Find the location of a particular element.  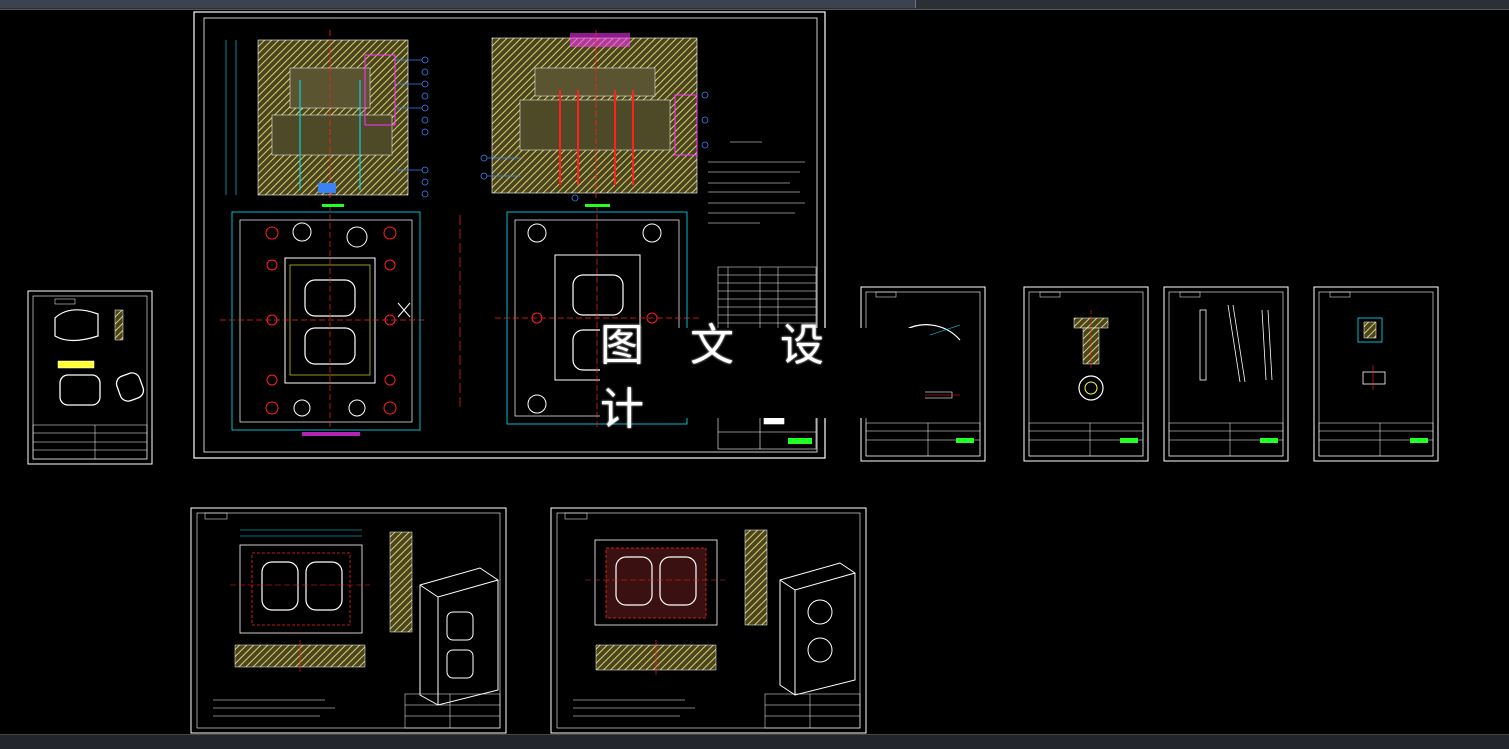

watermark-label: 图 文 设 计 is located at coordinates (762, 377).